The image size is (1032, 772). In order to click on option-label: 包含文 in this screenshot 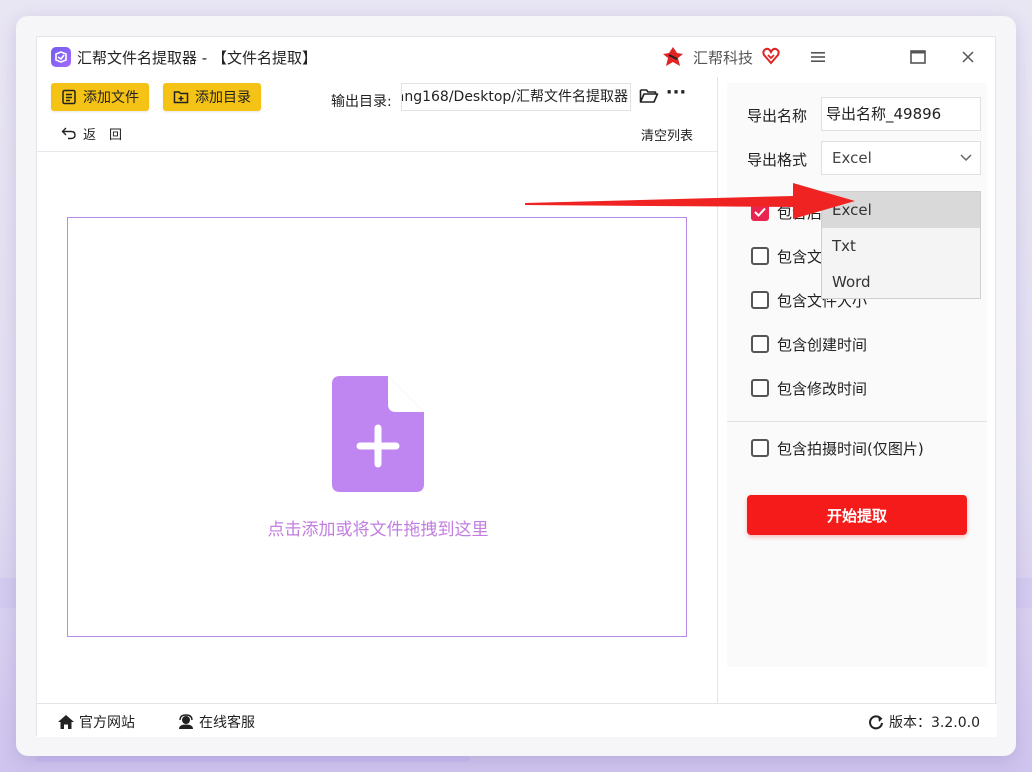, I will do `click(800, 256)`.